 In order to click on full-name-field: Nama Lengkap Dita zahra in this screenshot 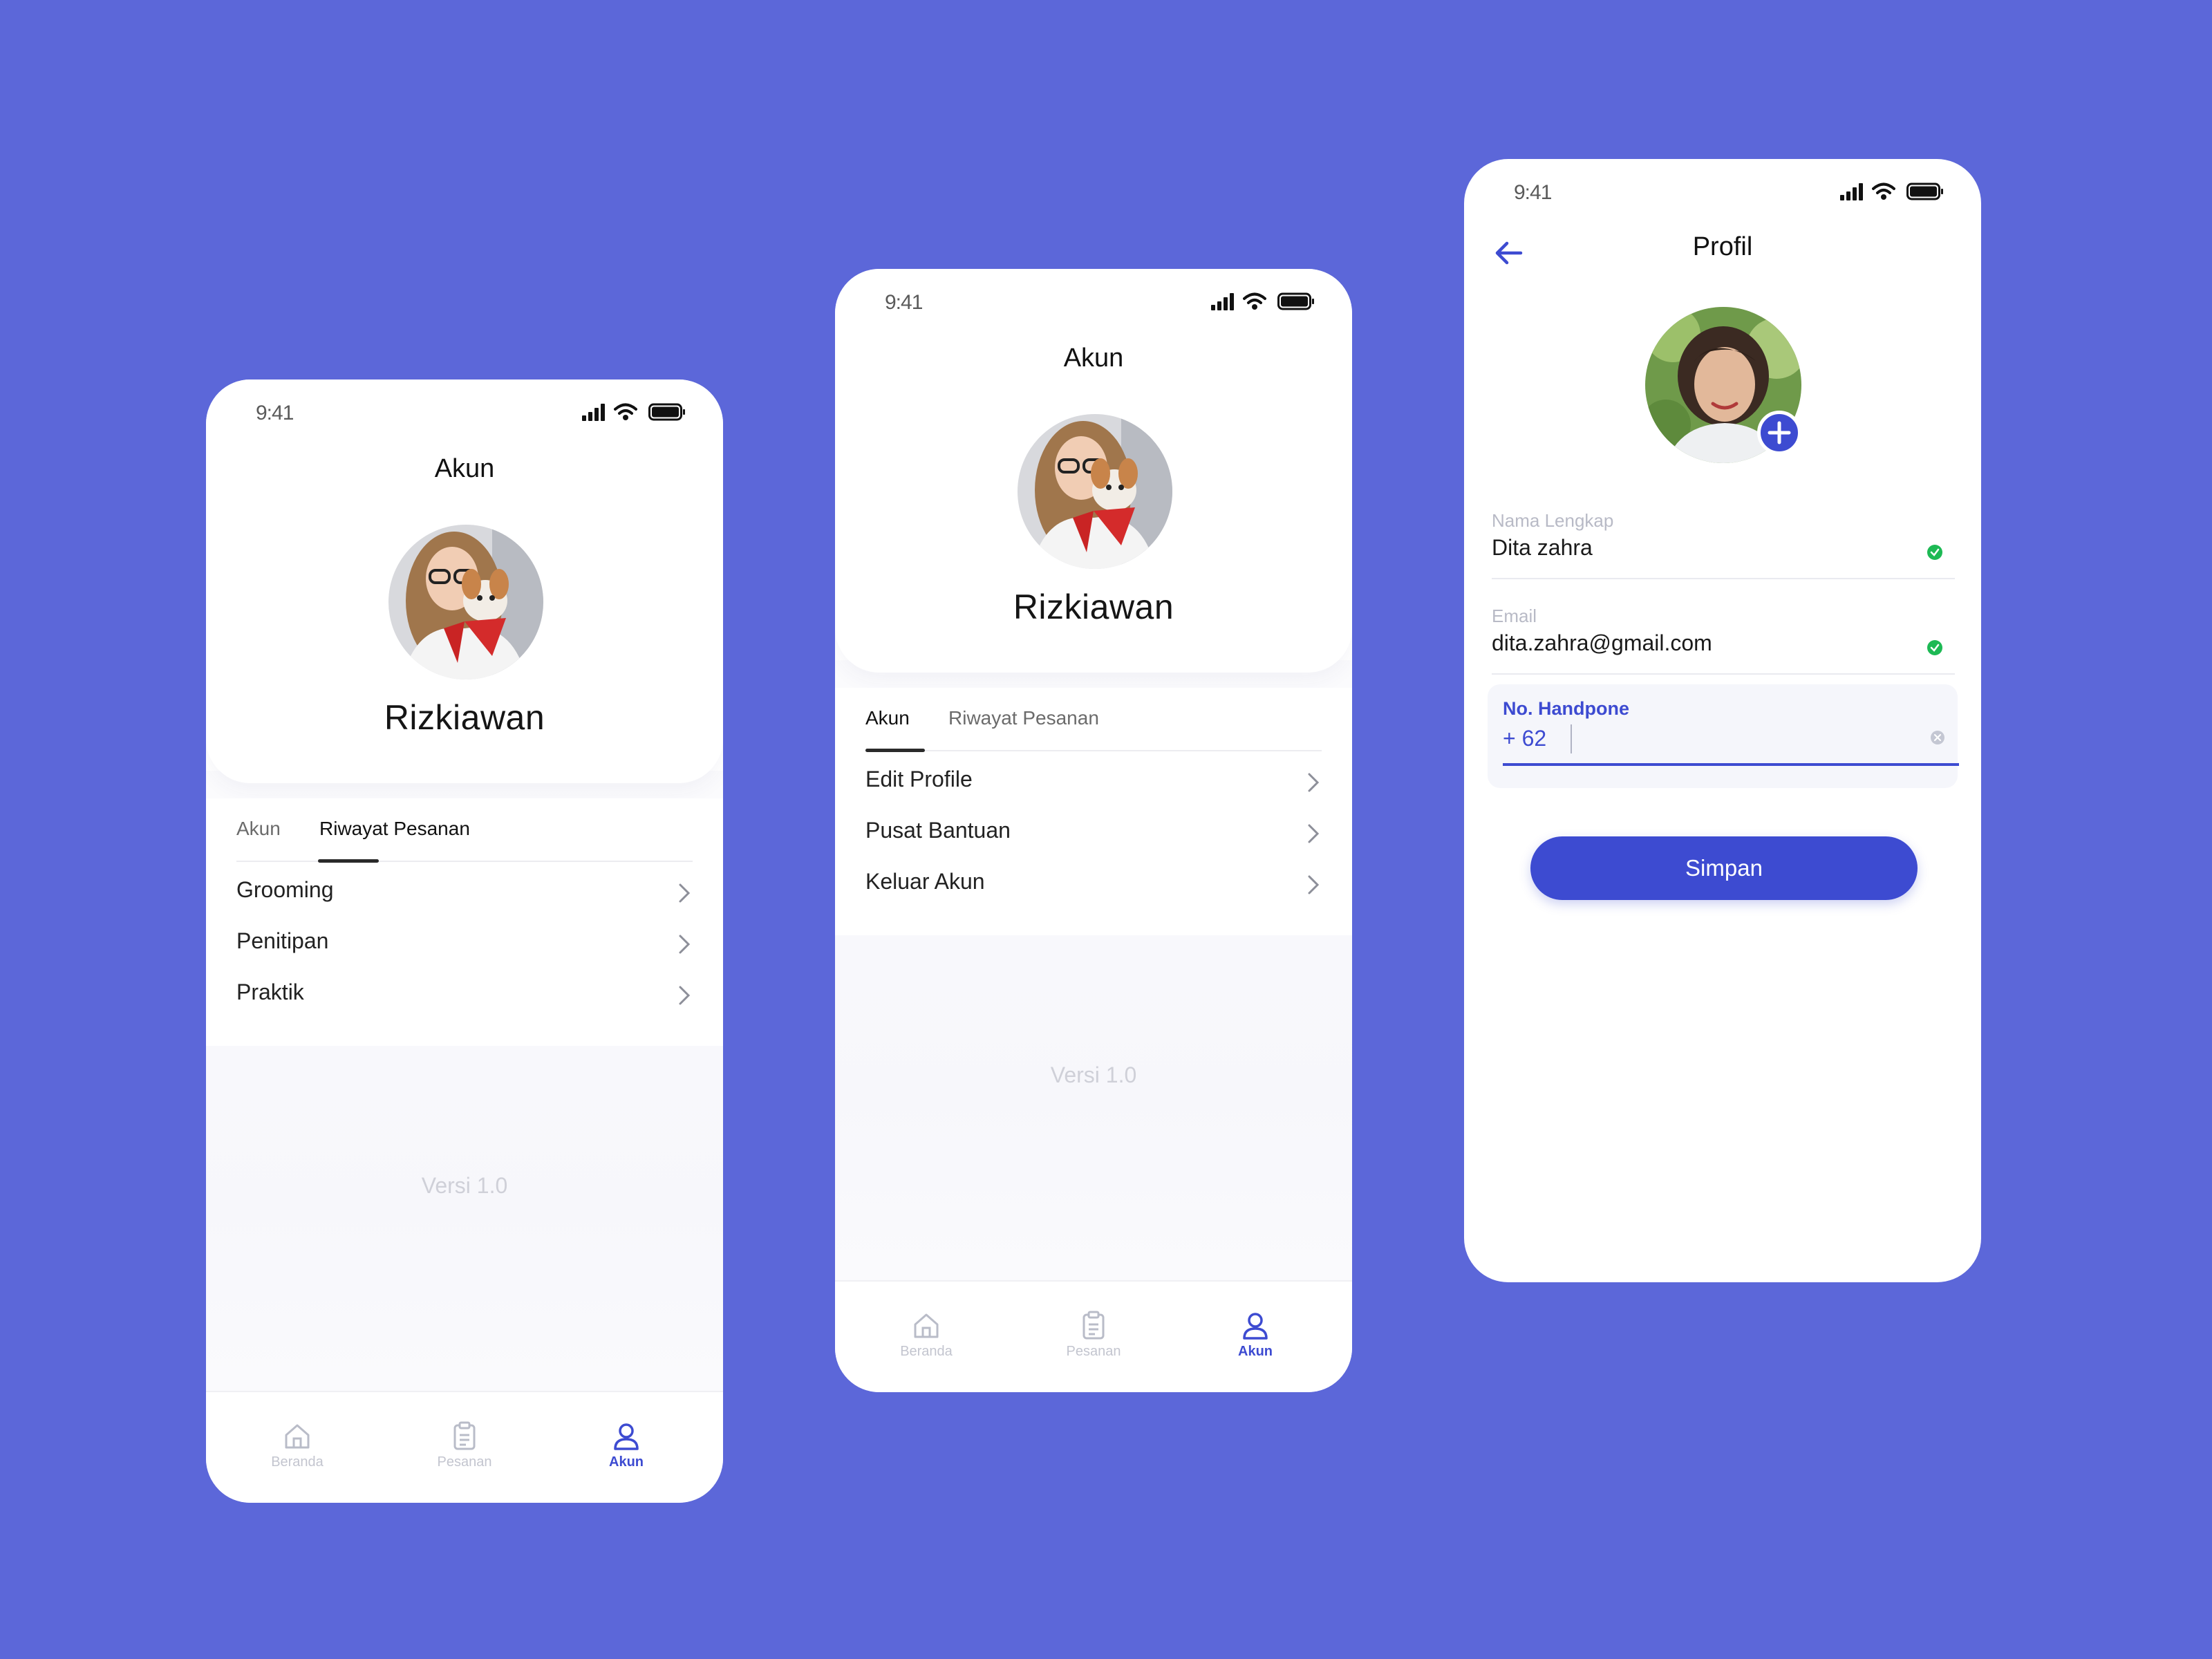, I will do `click(1723, 544)`.